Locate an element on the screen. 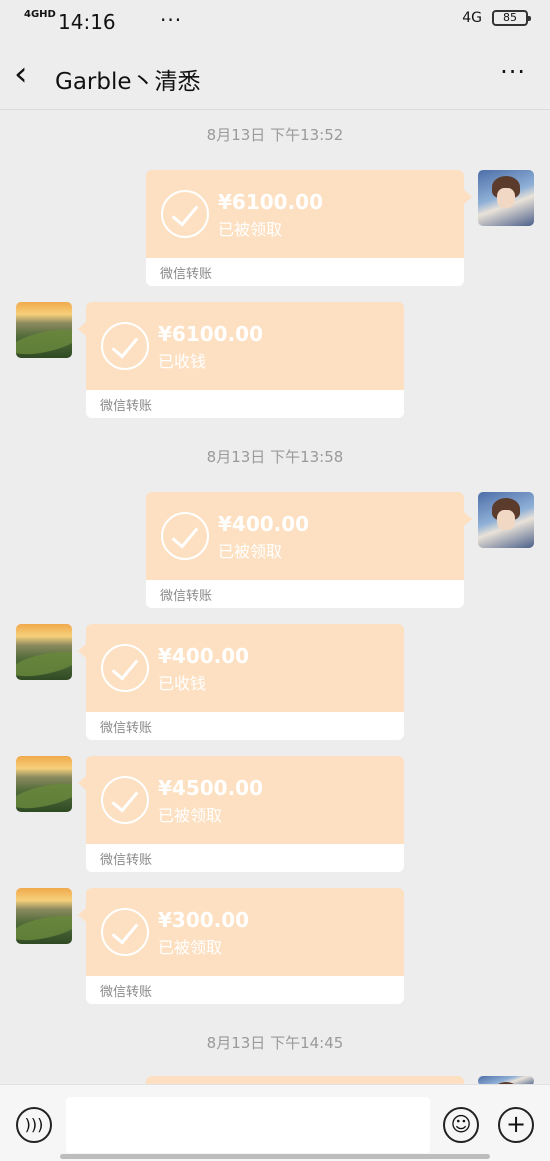 Image resolution: width=550 pixels, height=1161 pixels. input-bar: ))) ☺ + is located at coordinates (275, 1122).